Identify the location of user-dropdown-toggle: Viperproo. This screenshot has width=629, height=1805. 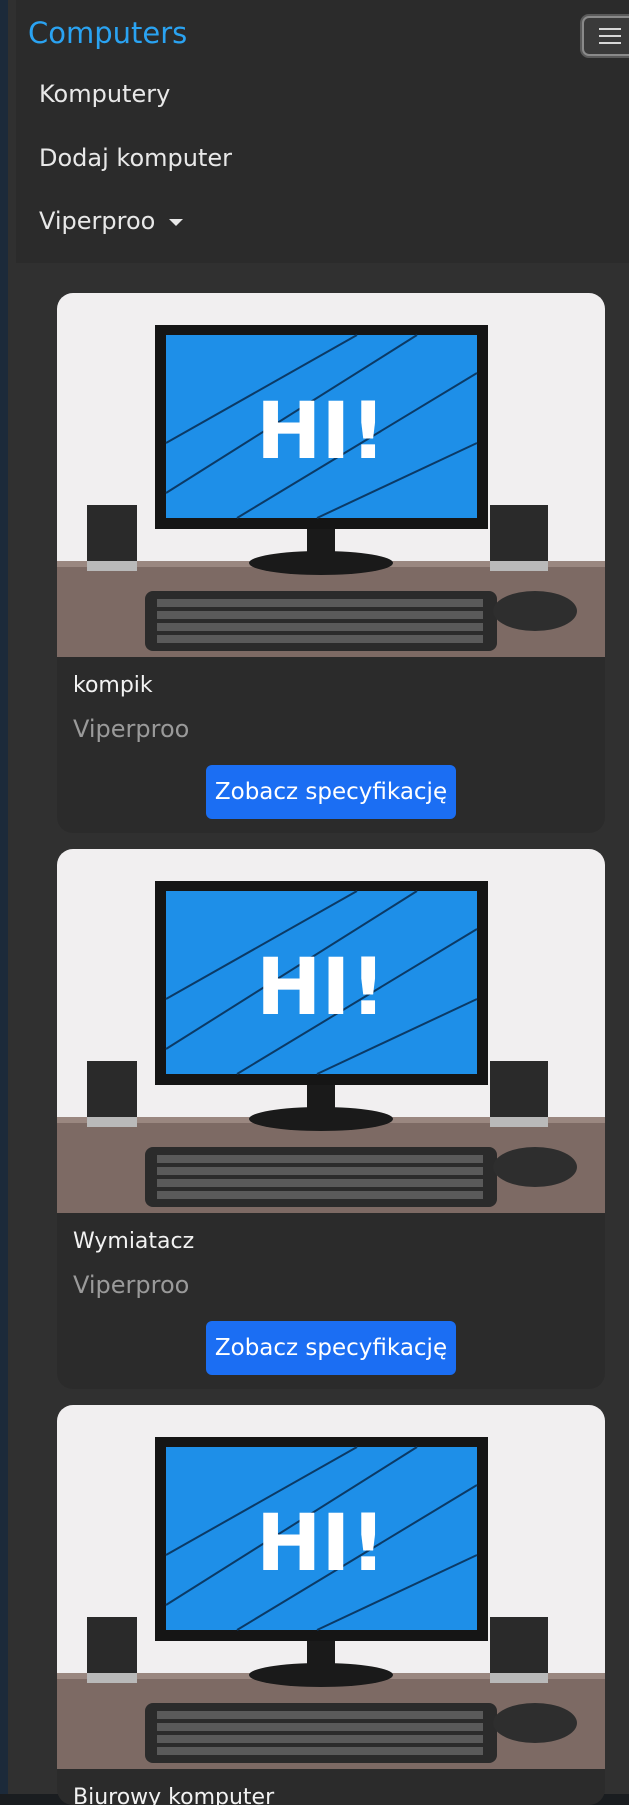
(111, 221).